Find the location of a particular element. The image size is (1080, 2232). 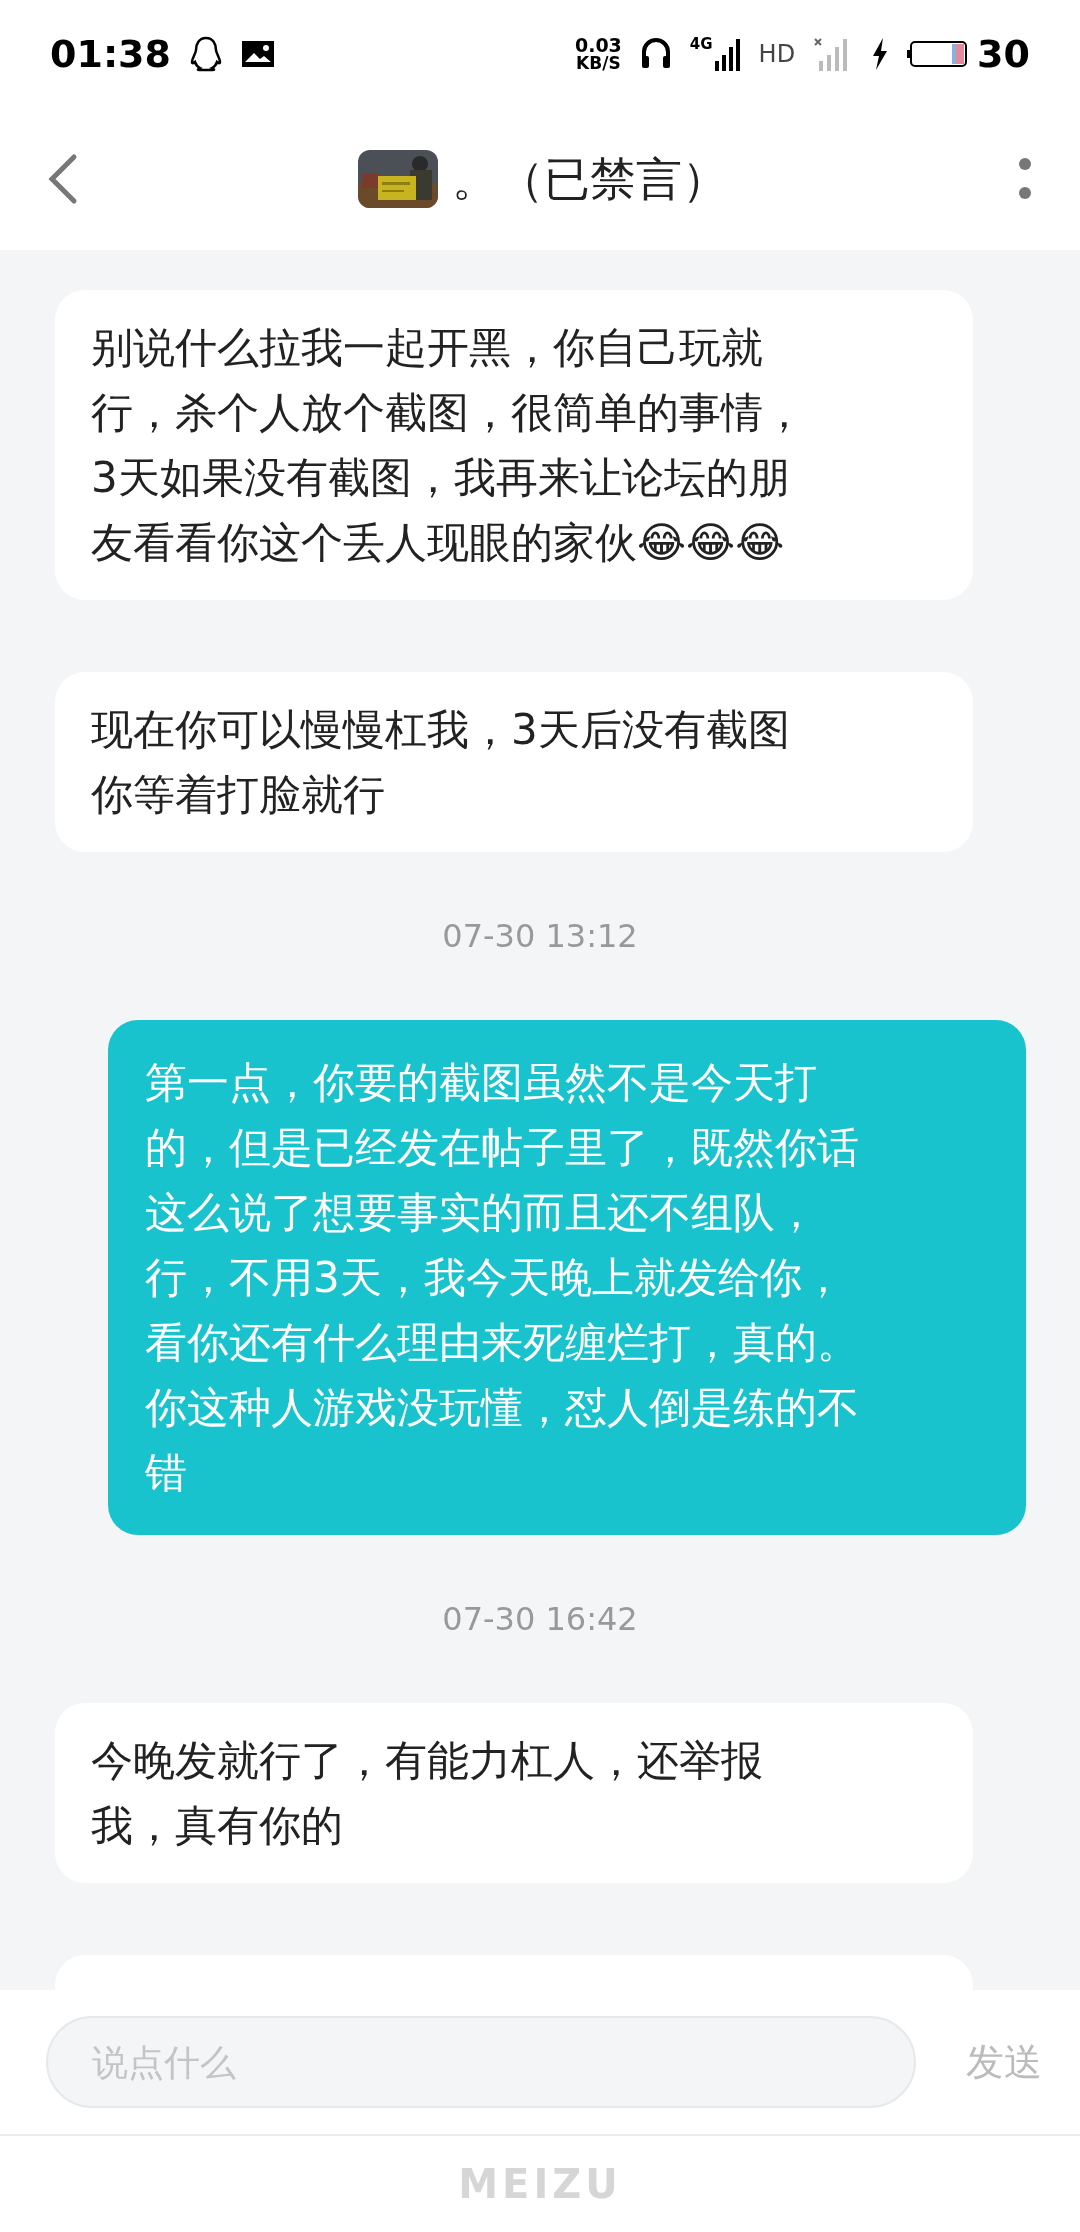

speed-unit: KB/S is located at coordinates (598, 63).